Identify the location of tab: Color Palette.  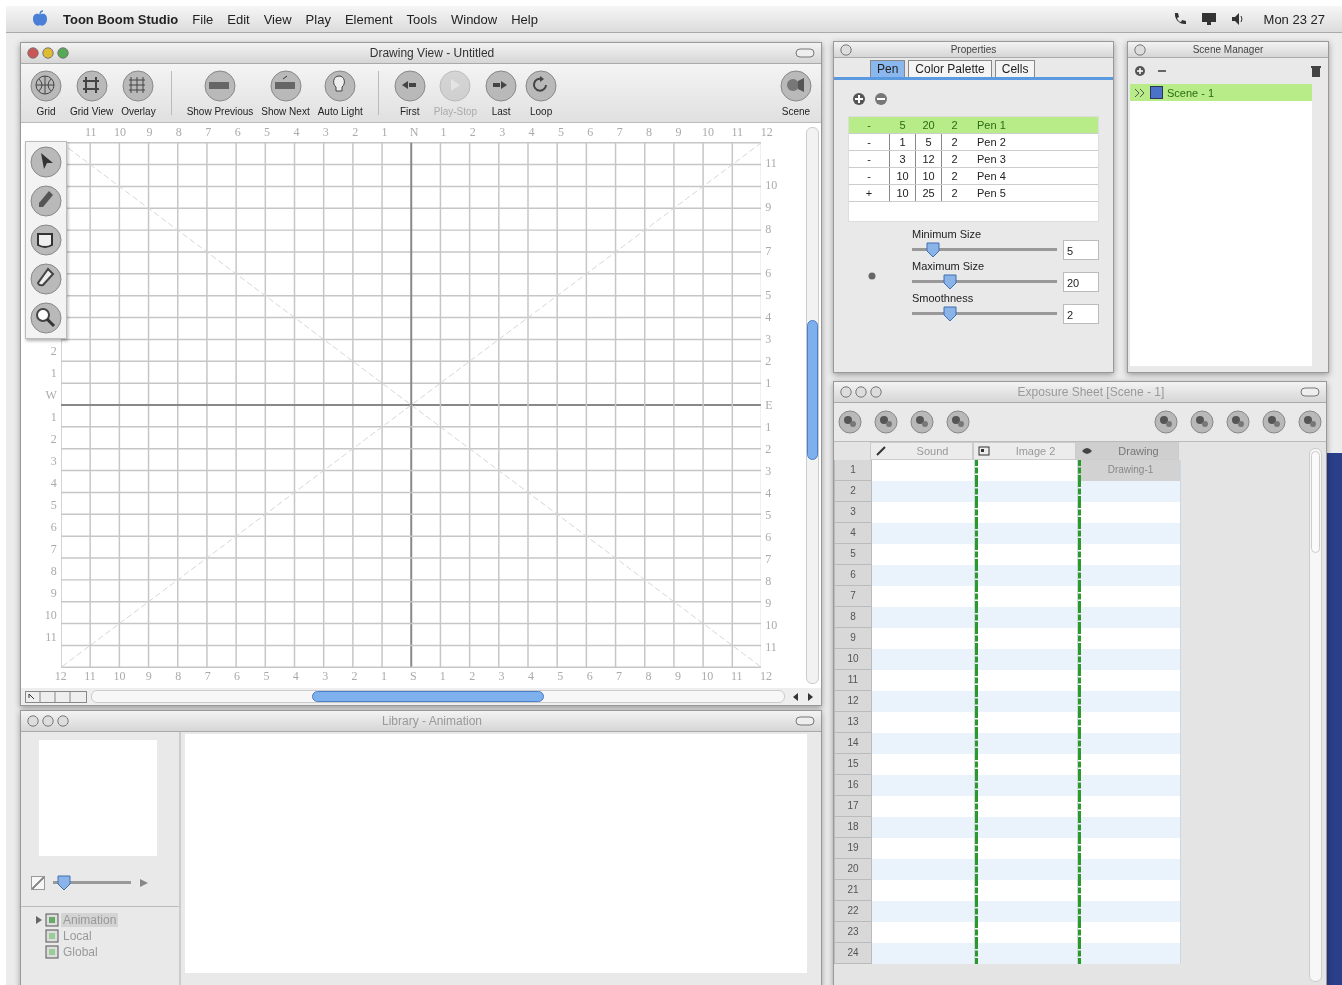
(950, 68).